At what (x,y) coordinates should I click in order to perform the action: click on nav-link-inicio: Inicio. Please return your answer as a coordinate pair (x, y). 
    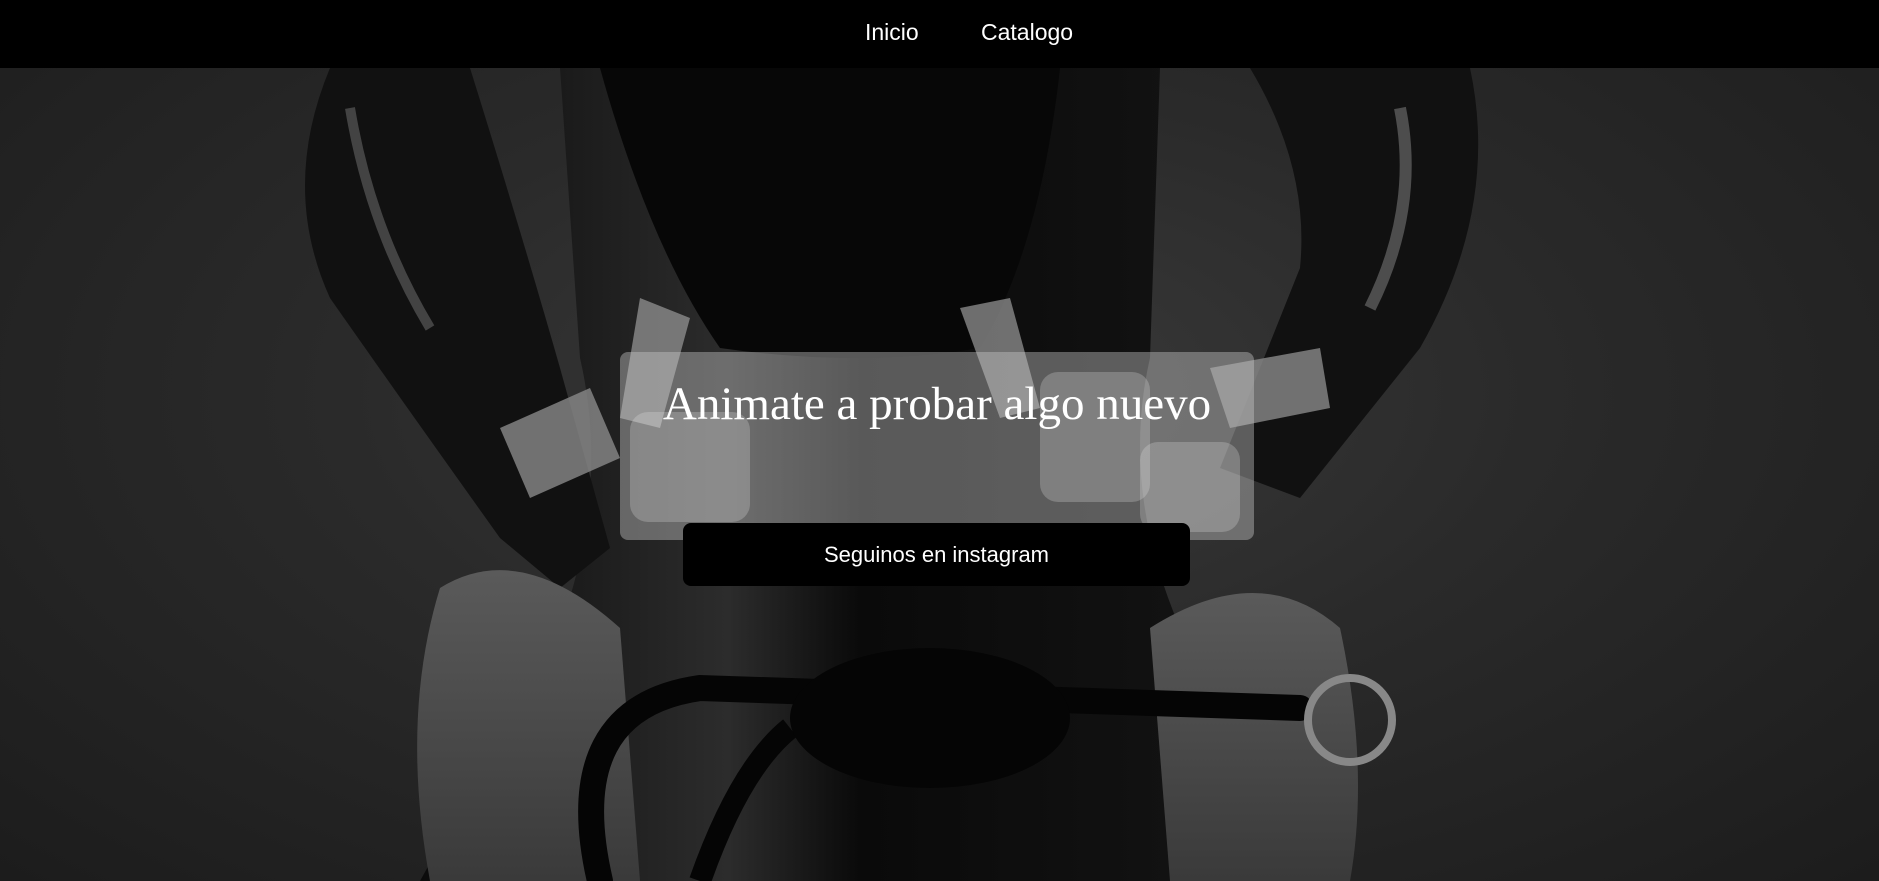
    Looking at the image, I should click on (892, 32).